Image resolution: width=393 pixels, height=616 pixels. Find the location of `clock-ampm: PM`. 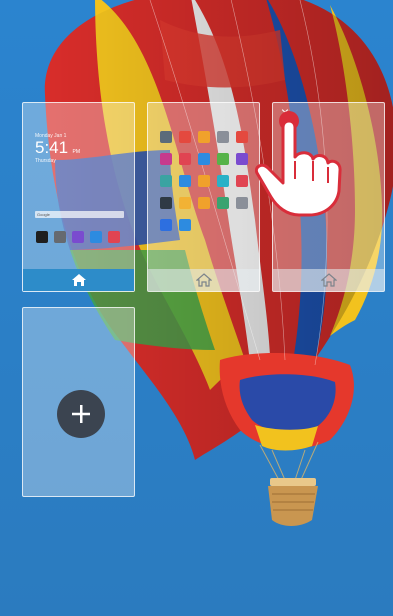

clock-ampm: PM is located at coordinates (76, 152).